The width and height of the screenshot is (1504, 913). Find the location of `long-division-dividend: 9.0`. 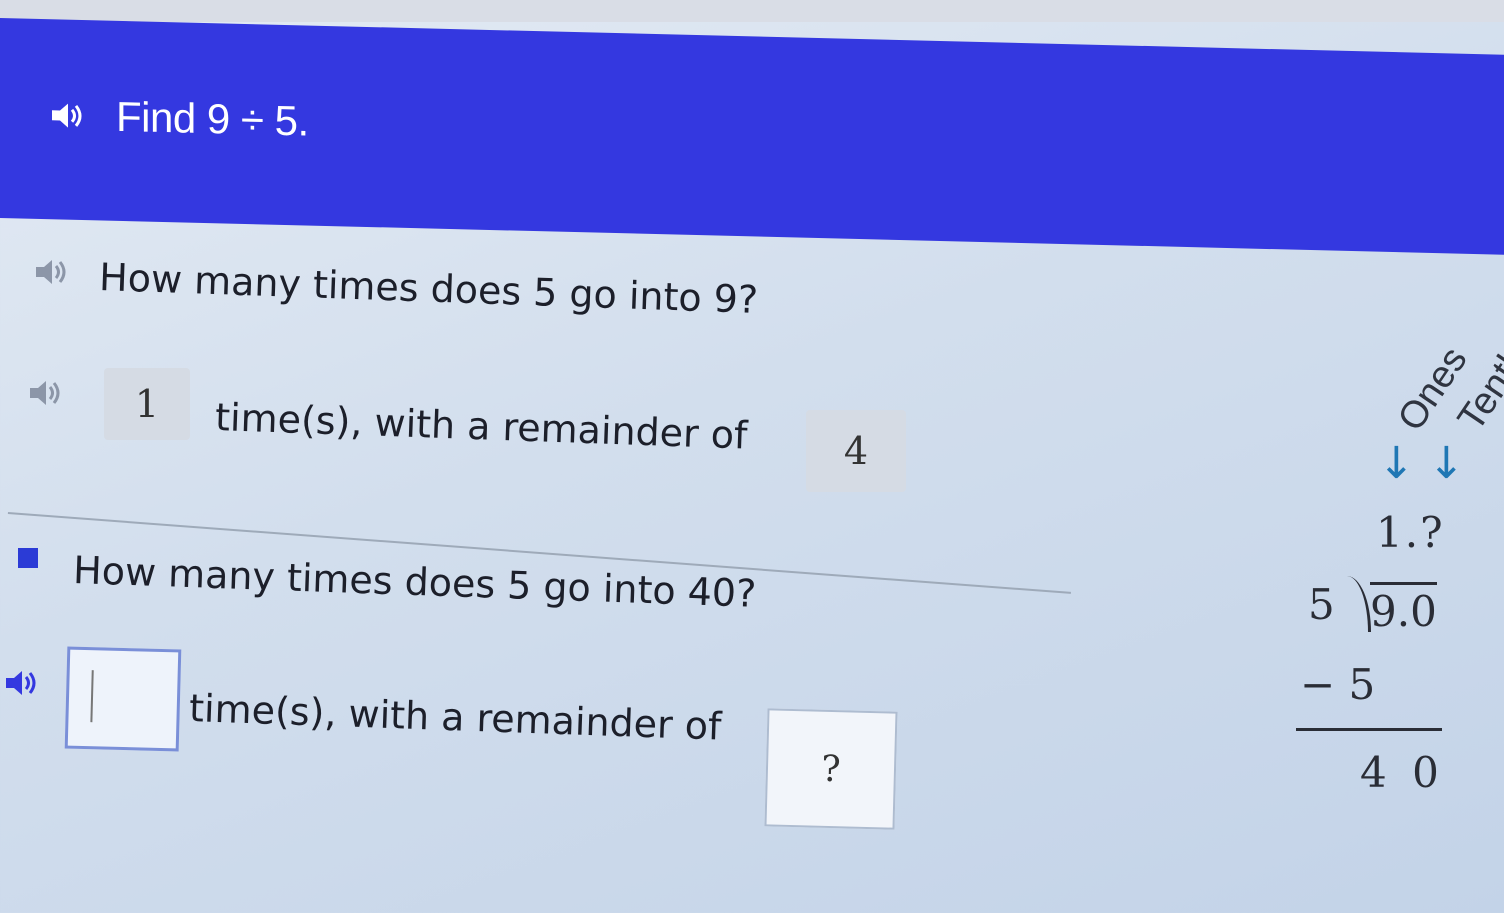

long-division-dividend: 9.0 is located at coordinates (1403, 609).